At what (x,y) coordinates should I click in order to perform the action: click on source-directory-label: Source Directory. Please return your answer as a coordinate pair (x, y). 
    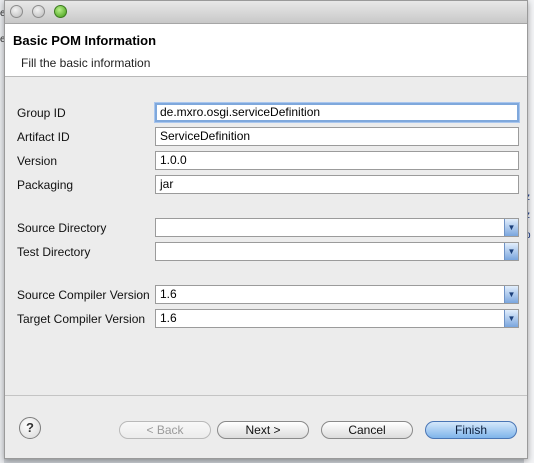
    Looking at the image, I should click on (62, 228).